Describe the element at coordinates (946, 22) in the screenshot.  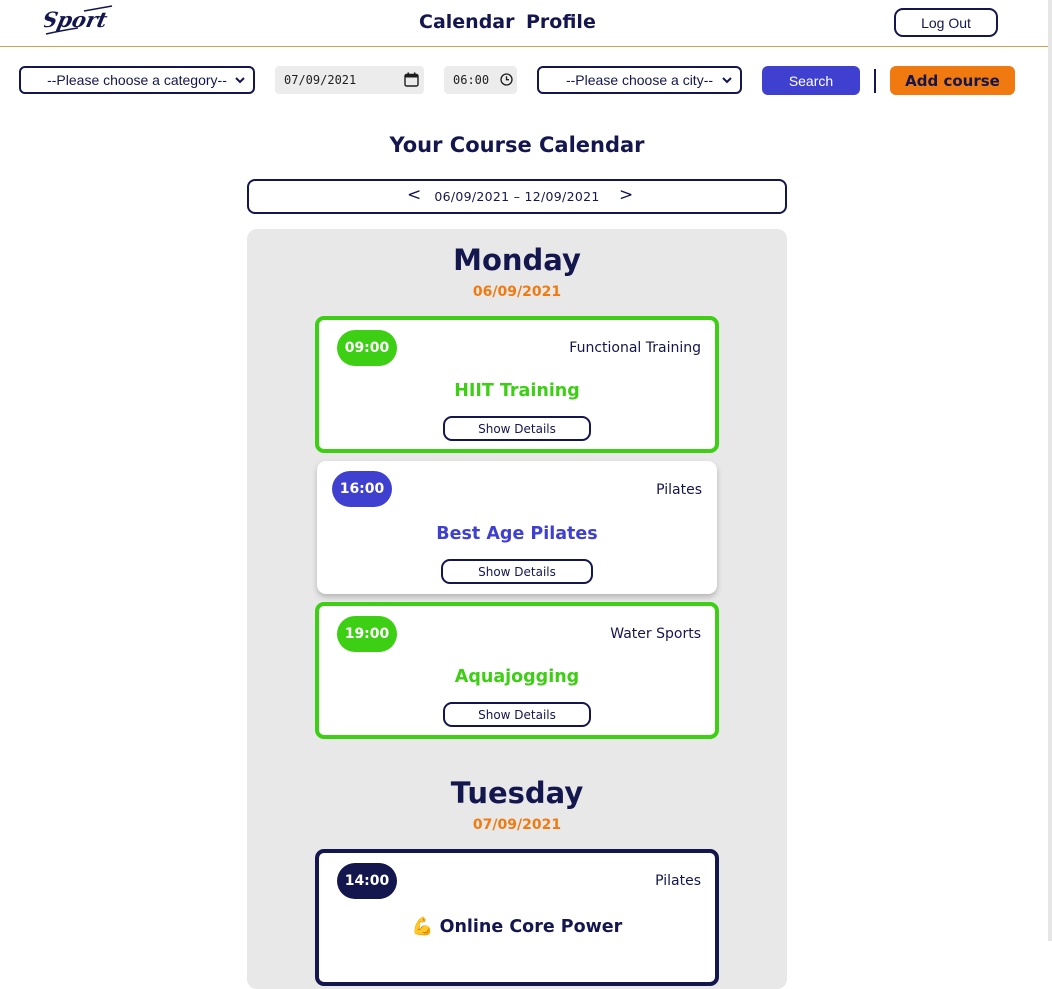
I see `logout-button: Log Out` at that location.